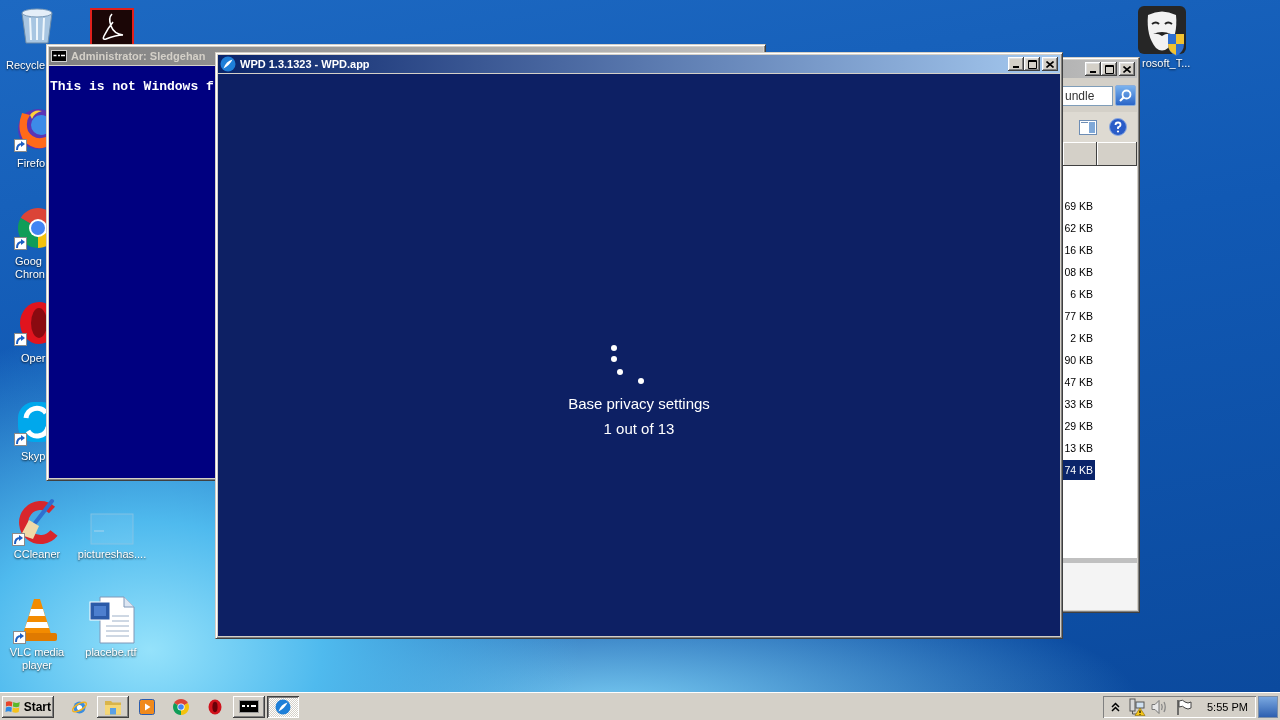 This screenshot has height=720, width=1280. I want to click on windows-flag-icon, so click(13, 706).